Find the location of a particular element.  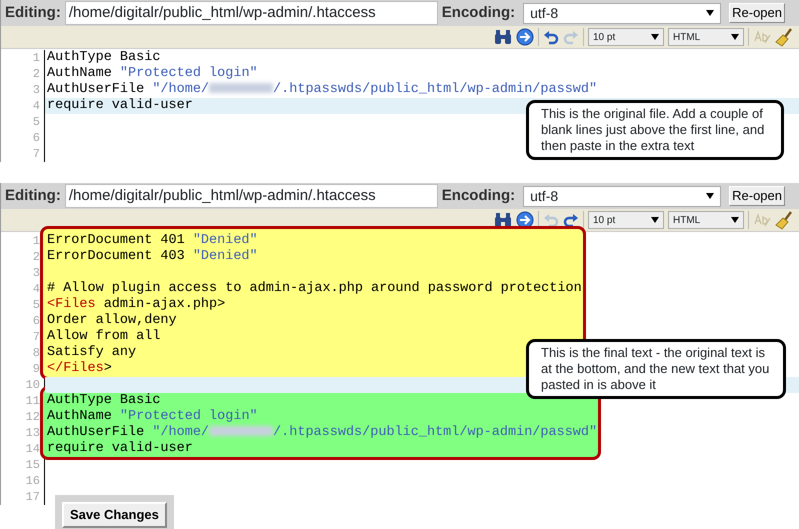

code-line: # Allow plugin access to admin-ajax.php around password protection is located at coordinates (314, 289).